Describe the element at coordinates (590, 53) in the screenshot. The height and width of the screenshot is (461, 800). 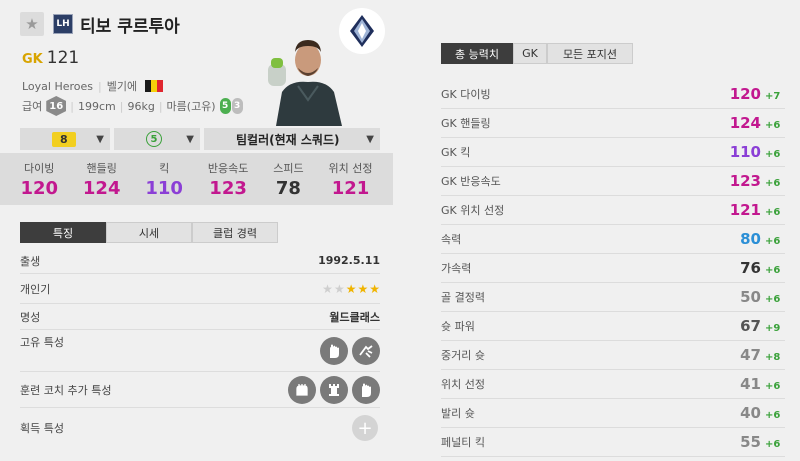
I see `tab-all-positions: 모든 포지션` at that location.